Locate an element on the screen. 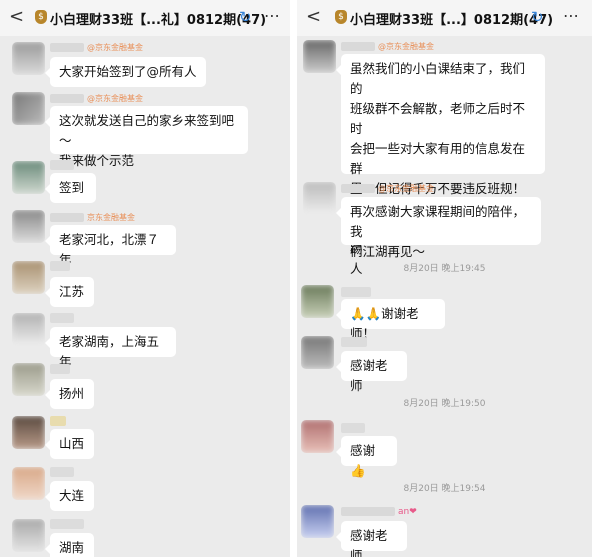  message-bubble: 大家开始签到了@所有人 is located at coordinates (125, 72).